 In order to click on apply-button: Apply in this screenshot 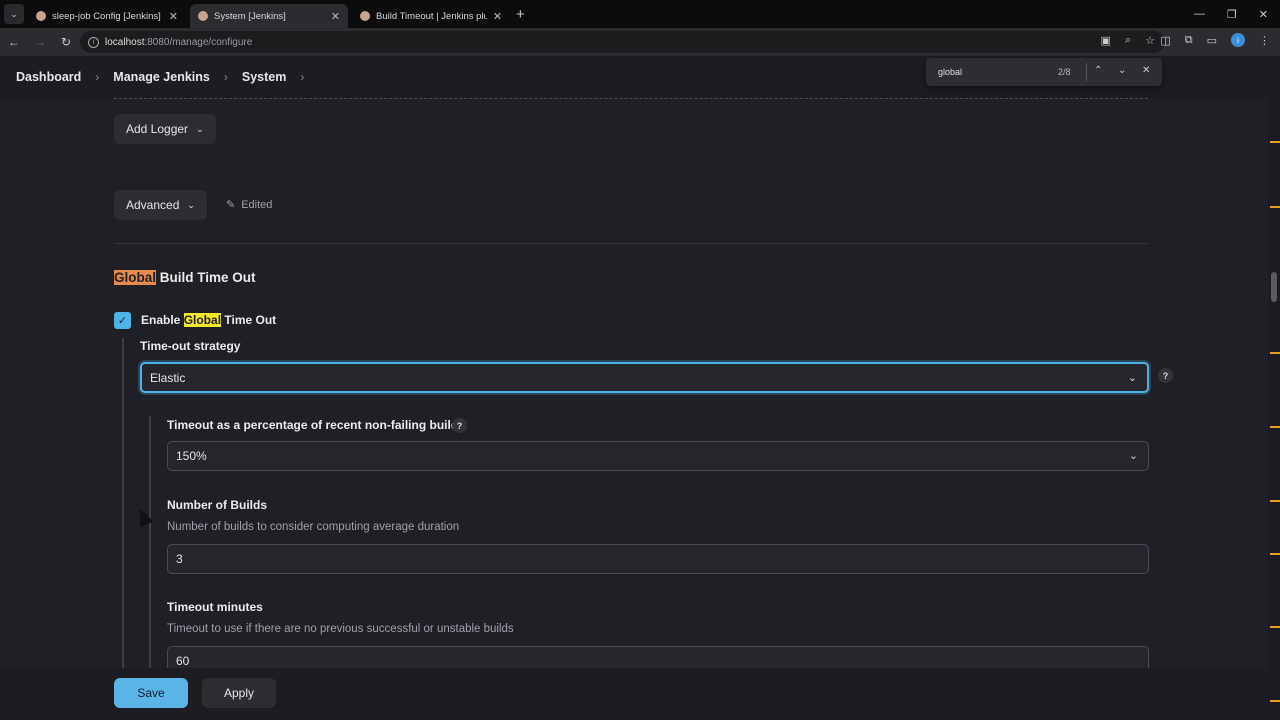, I will do `click(239, 693)`.